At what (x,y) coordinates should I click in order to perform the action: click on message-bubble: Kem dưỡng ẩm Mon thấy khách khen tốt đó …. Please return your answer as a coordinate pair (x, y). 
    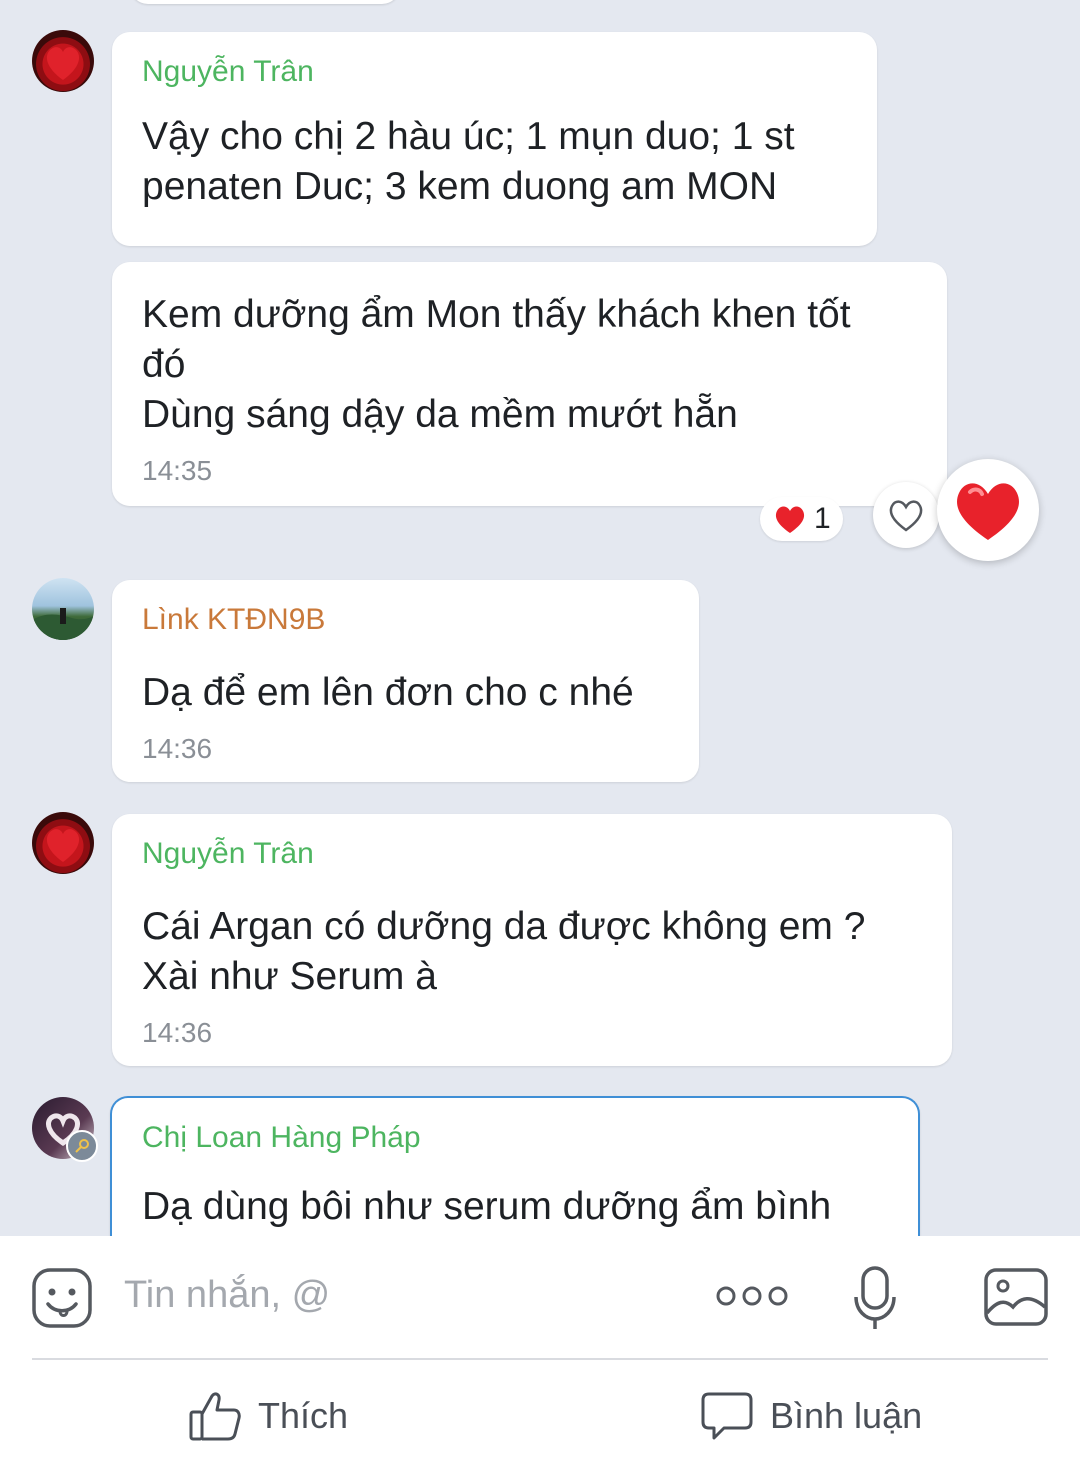
    Looking at the image, I should click on (529, 384).